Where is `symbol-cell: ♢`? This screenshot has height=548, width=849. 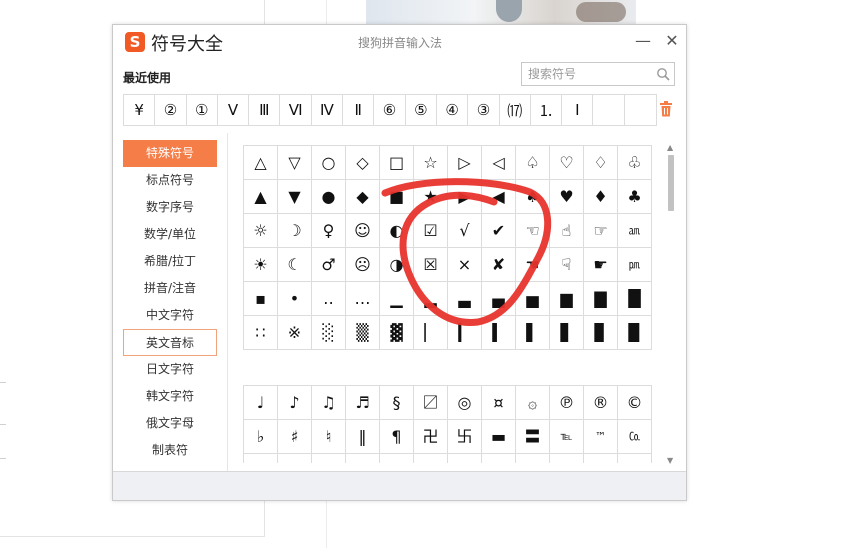 symbol-cell: ♢ is located at coordinates (600, 162).